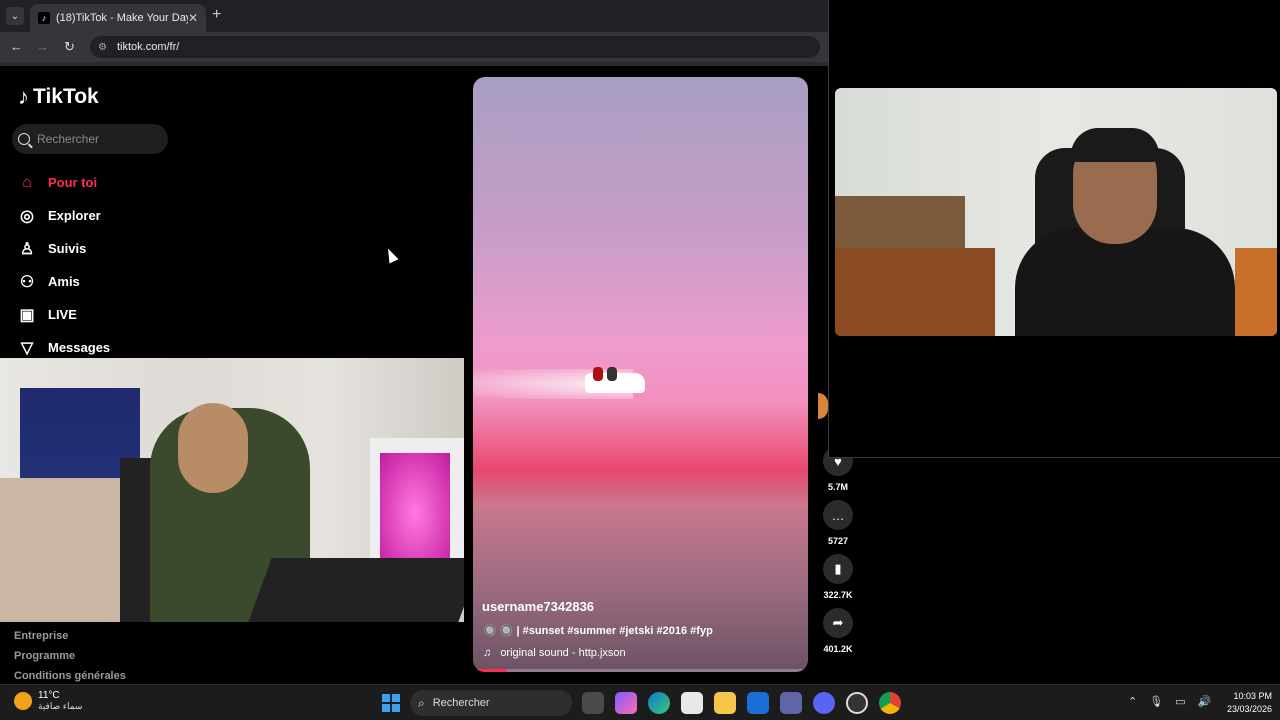 The width and height of the screenshot is (1280, 720). What do you see at coordinates (27, 216) in the screenshot?
I see `compass-icon: ◎` at bounding box center [27, 216].